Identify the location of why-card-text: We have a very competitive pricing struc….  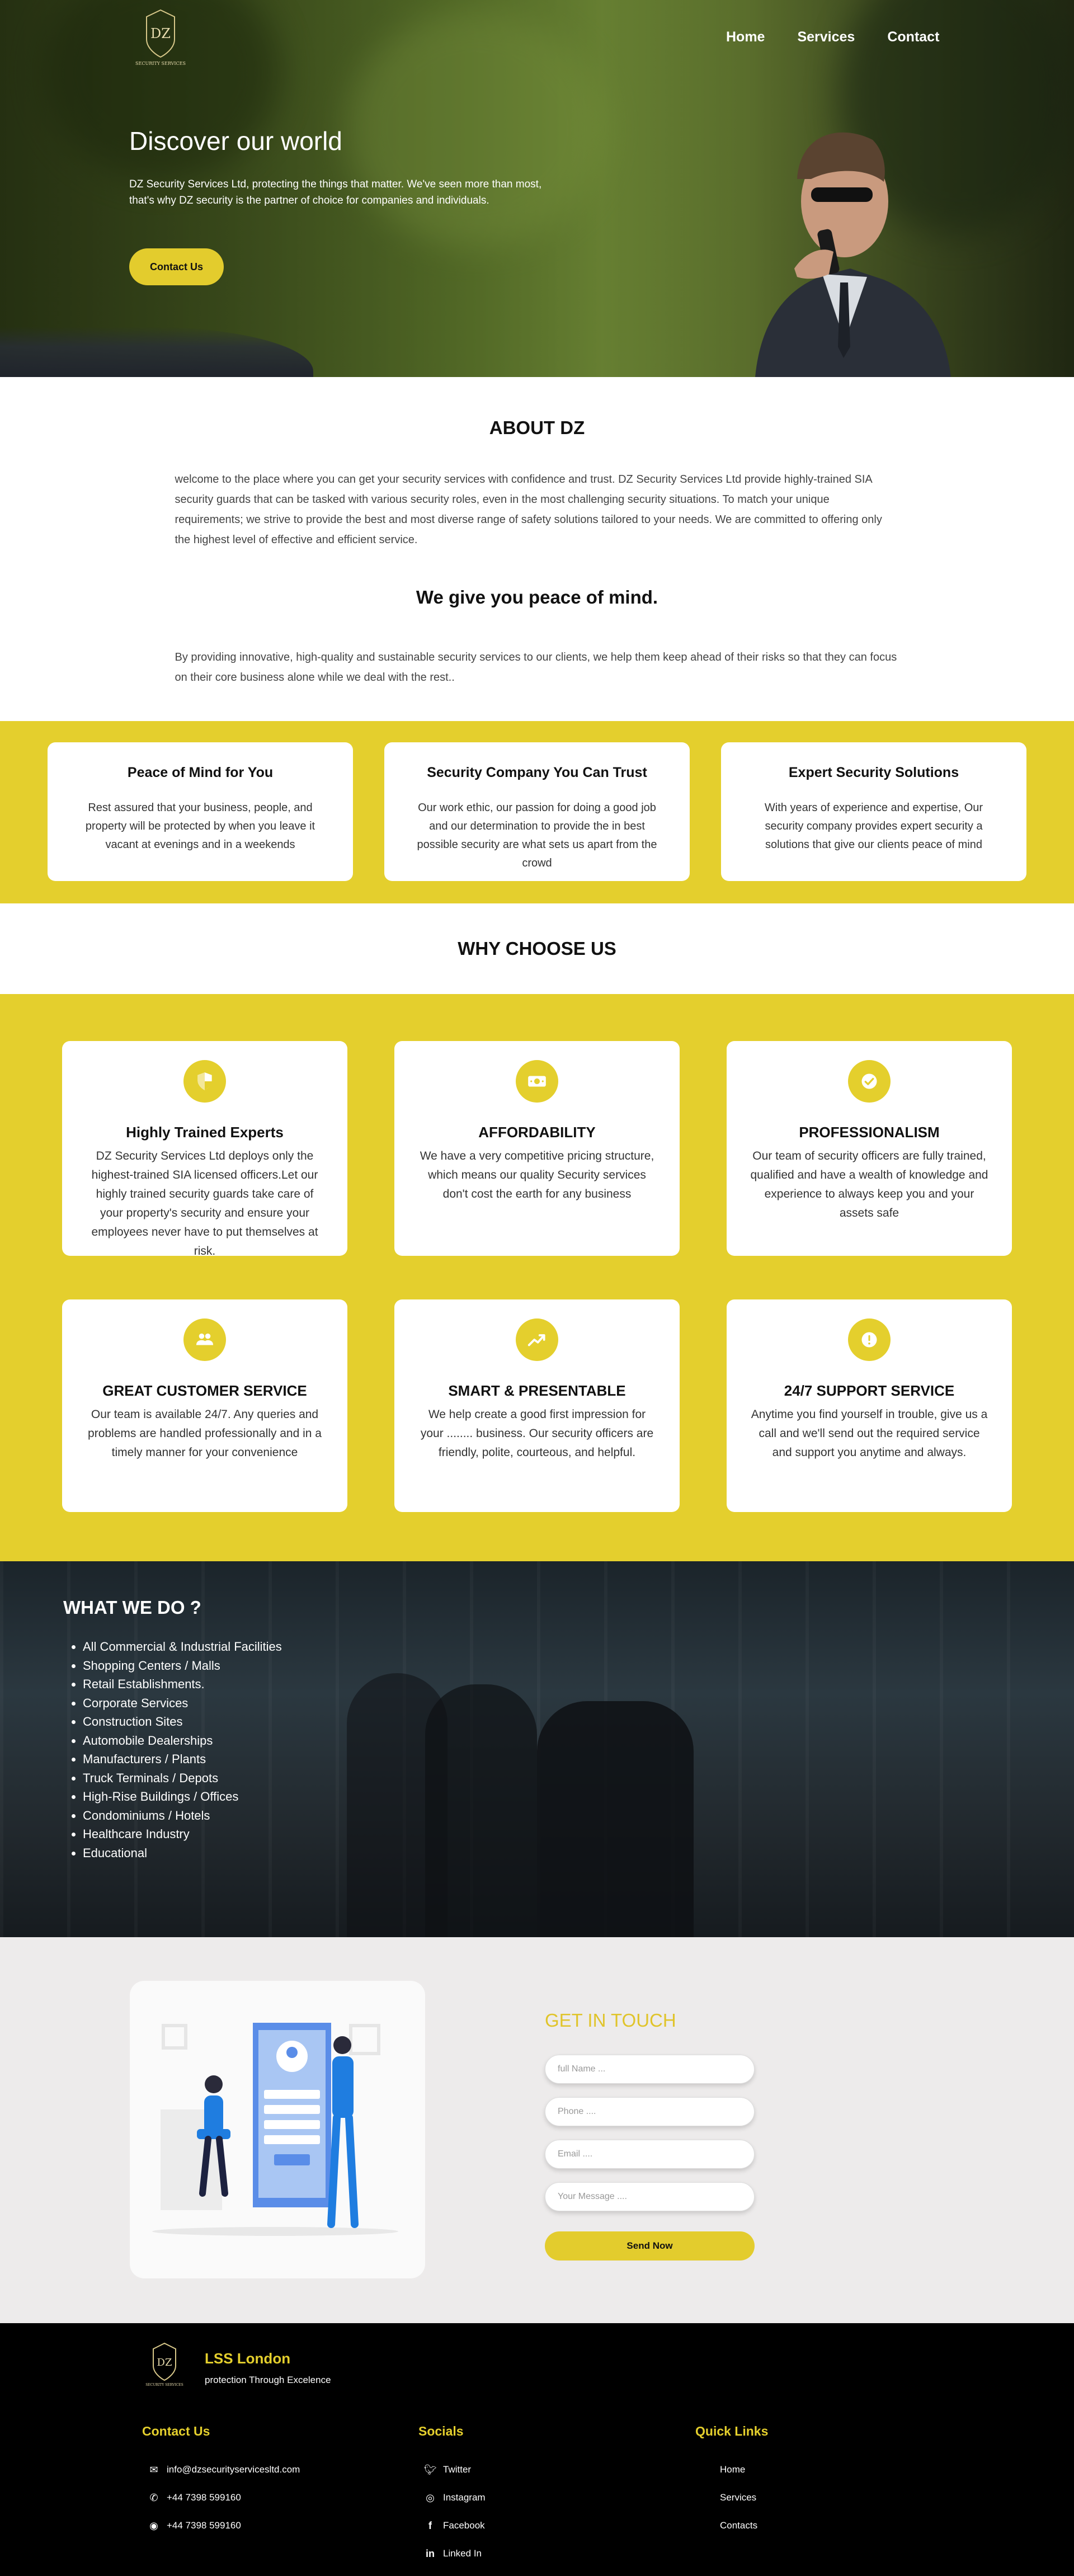
(537, 1175).